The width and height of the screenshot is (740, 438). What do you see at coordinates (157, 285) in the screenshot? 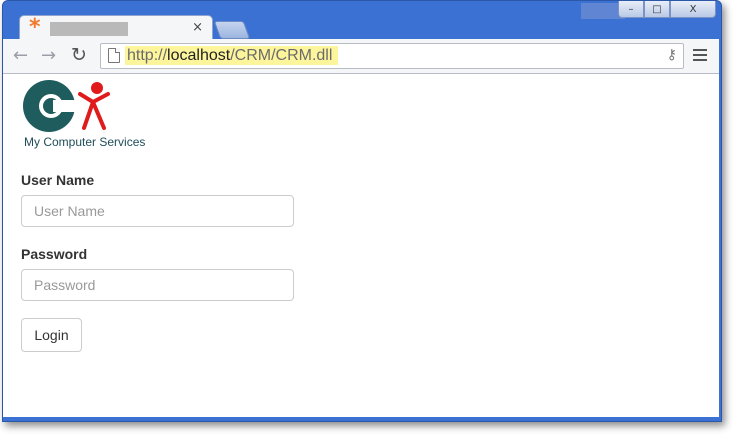
I see `password-input` at bounding box center [157, 285].